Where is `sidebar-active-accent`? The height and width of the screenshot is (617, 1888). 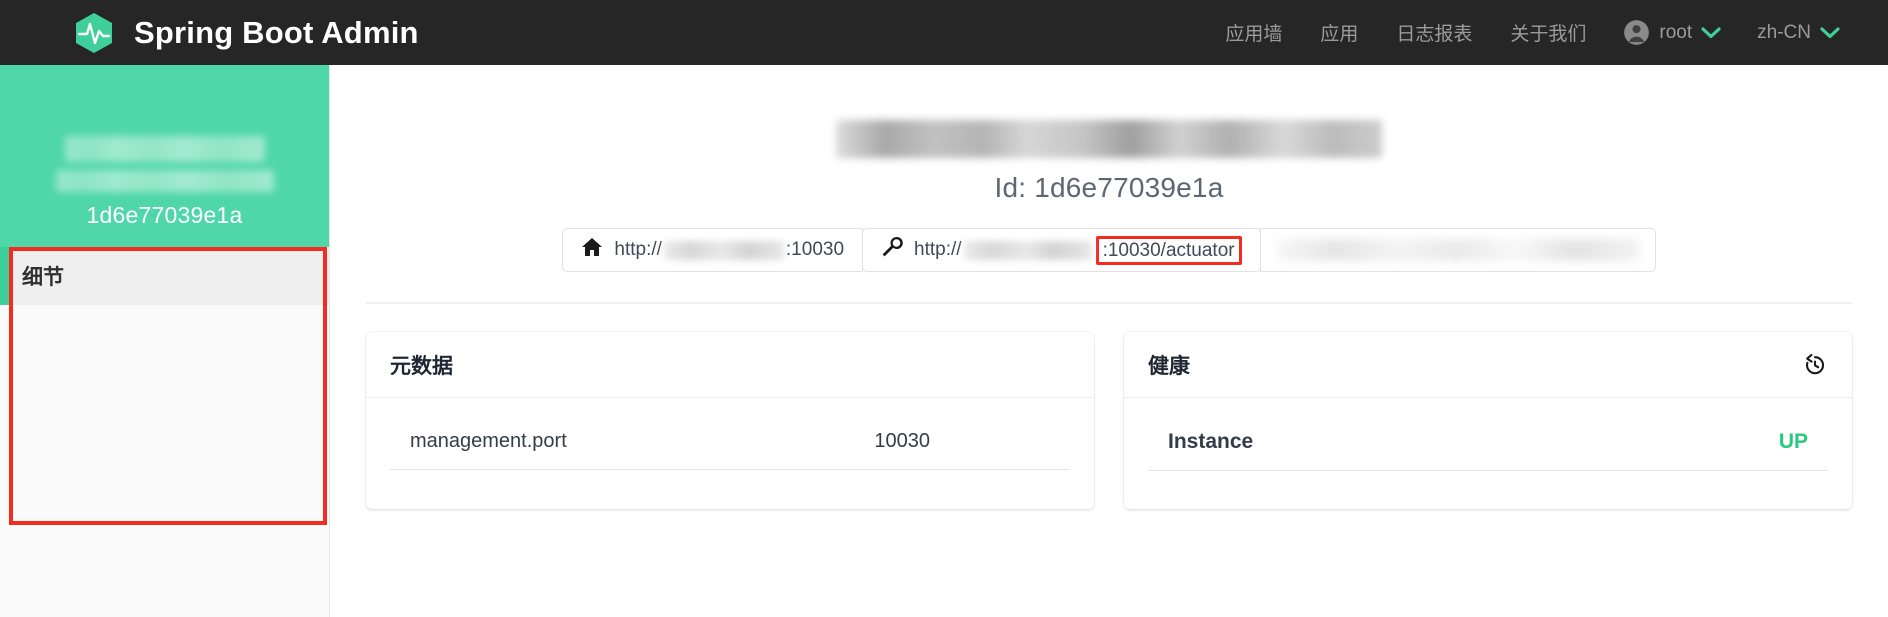
sidebar-active-accent is located at coordinates (4, 276).